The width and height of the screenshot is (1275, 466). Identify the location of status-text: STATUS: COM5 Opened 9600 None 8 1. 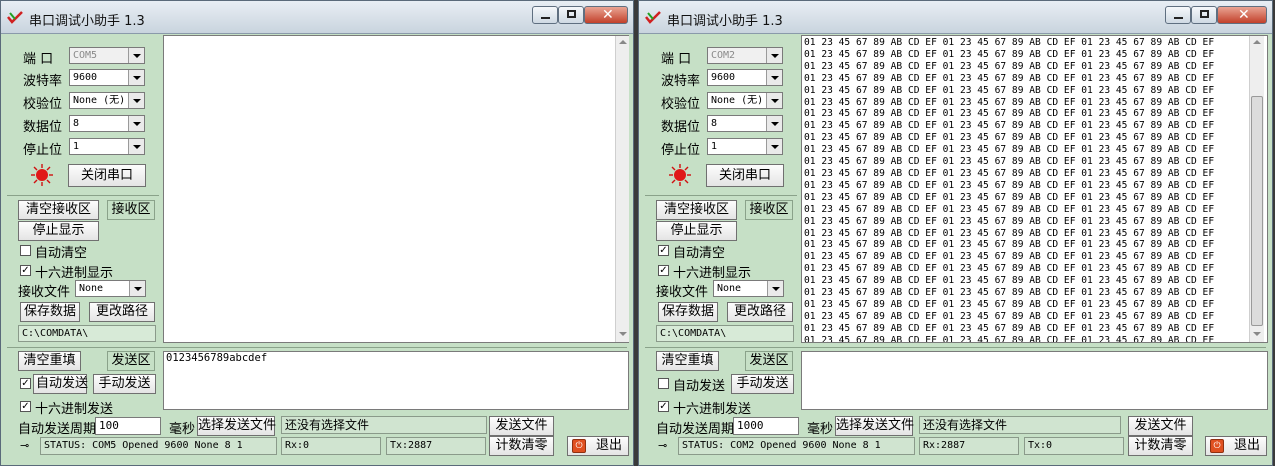
(158, 446).